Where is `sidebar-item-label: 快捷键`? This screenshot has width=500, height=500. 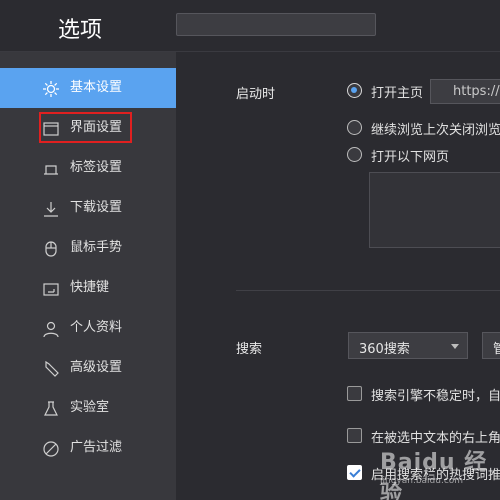 sidebar-item-label: 快捷键 is located at coordinates (90, 287).